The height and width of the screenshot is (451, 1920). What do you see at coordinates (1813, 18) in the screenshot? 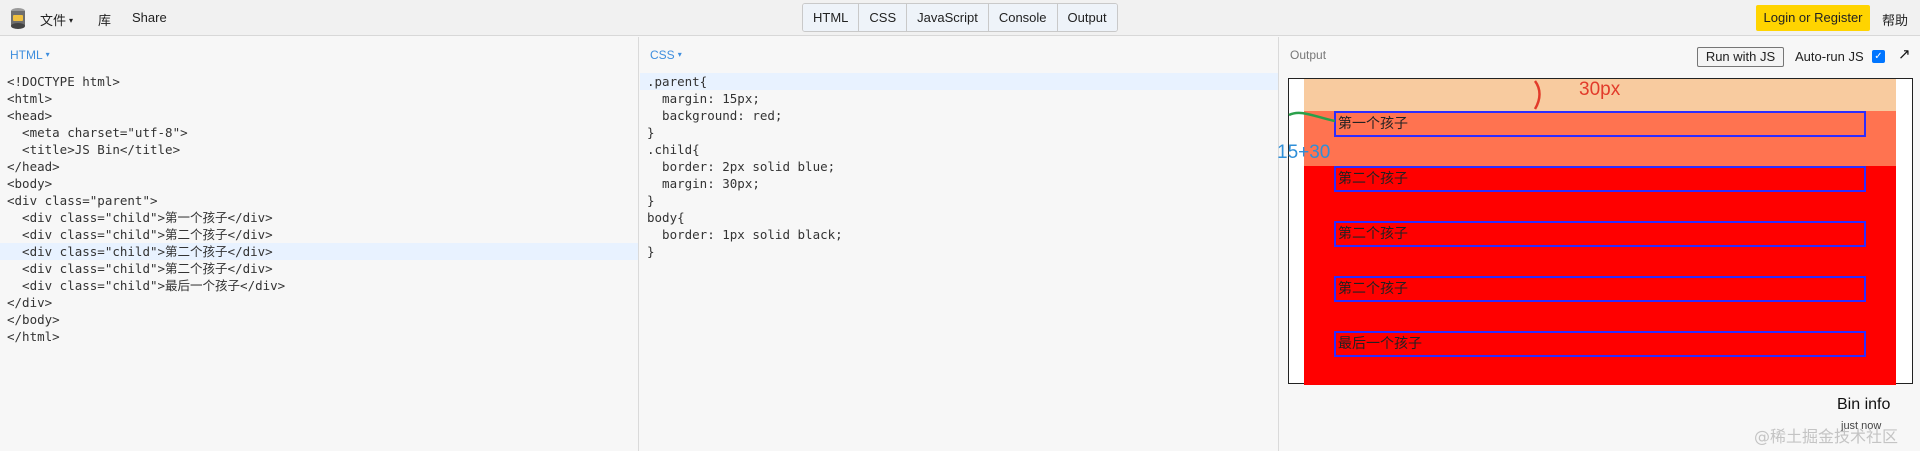
I see `login-register-button: Login or Register` at bounding box center [1813, 18].